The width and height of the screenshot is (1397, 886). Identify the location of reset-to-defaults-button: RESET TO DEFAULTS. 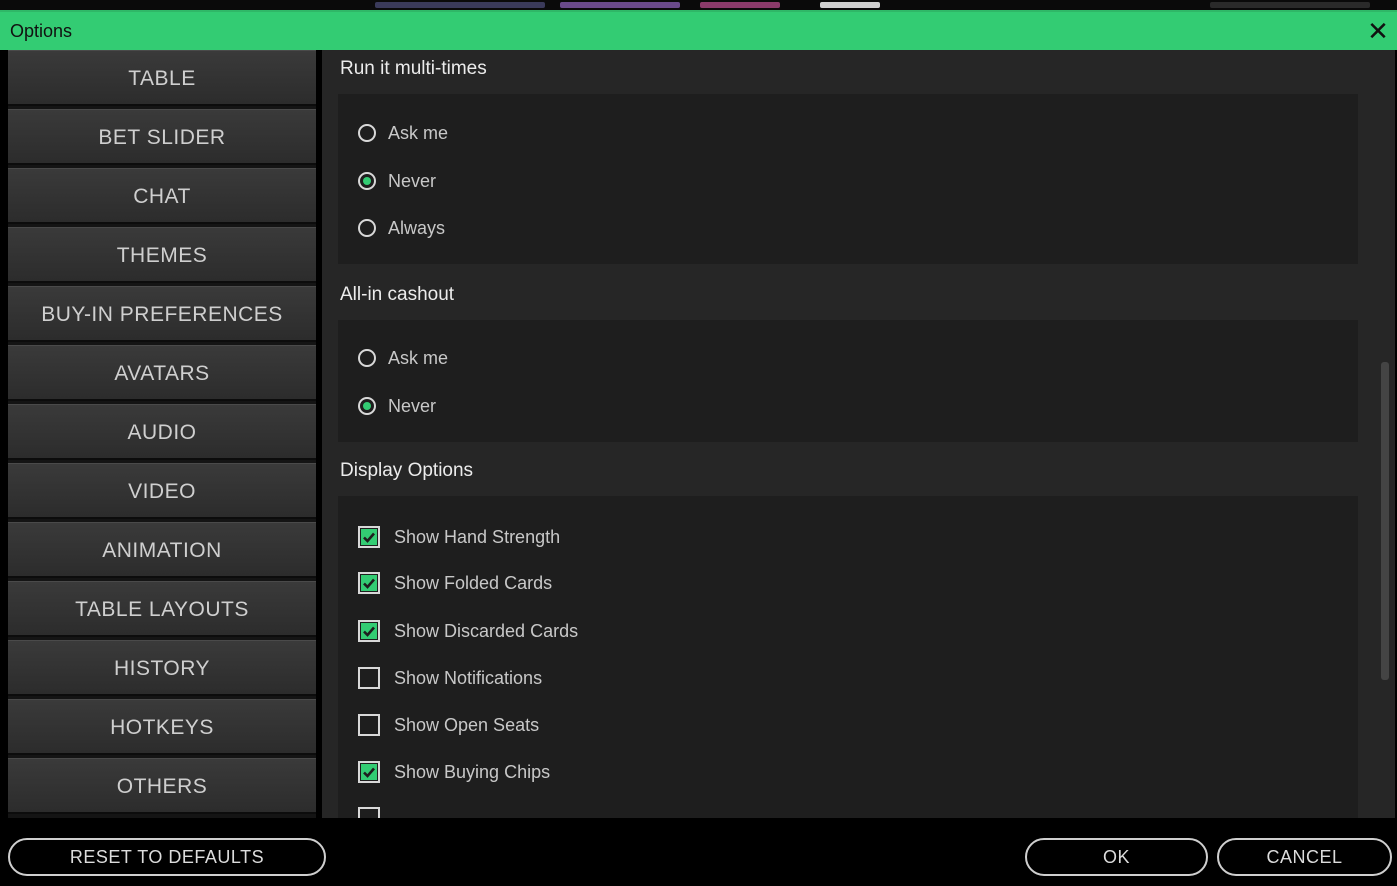
(167, 857).